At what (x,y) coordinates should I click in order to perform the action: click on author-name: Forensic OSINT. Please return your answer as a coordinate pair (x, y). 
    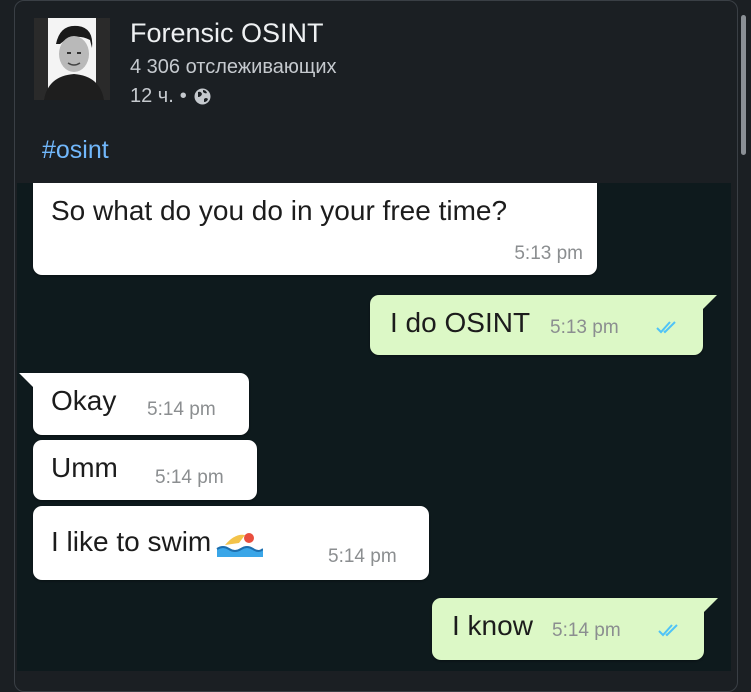
    Looking at the image, I should click on (227, 33).